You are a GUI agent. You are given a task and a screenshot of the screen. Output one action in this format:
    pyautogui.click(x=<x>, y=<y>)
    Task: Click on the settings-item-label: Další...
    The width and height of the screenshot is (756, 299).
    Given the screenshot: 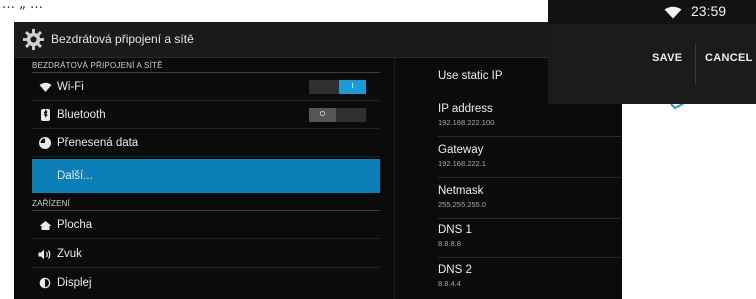 What is the action you would take?
    pyautogui.click(x=75, y=176)
    